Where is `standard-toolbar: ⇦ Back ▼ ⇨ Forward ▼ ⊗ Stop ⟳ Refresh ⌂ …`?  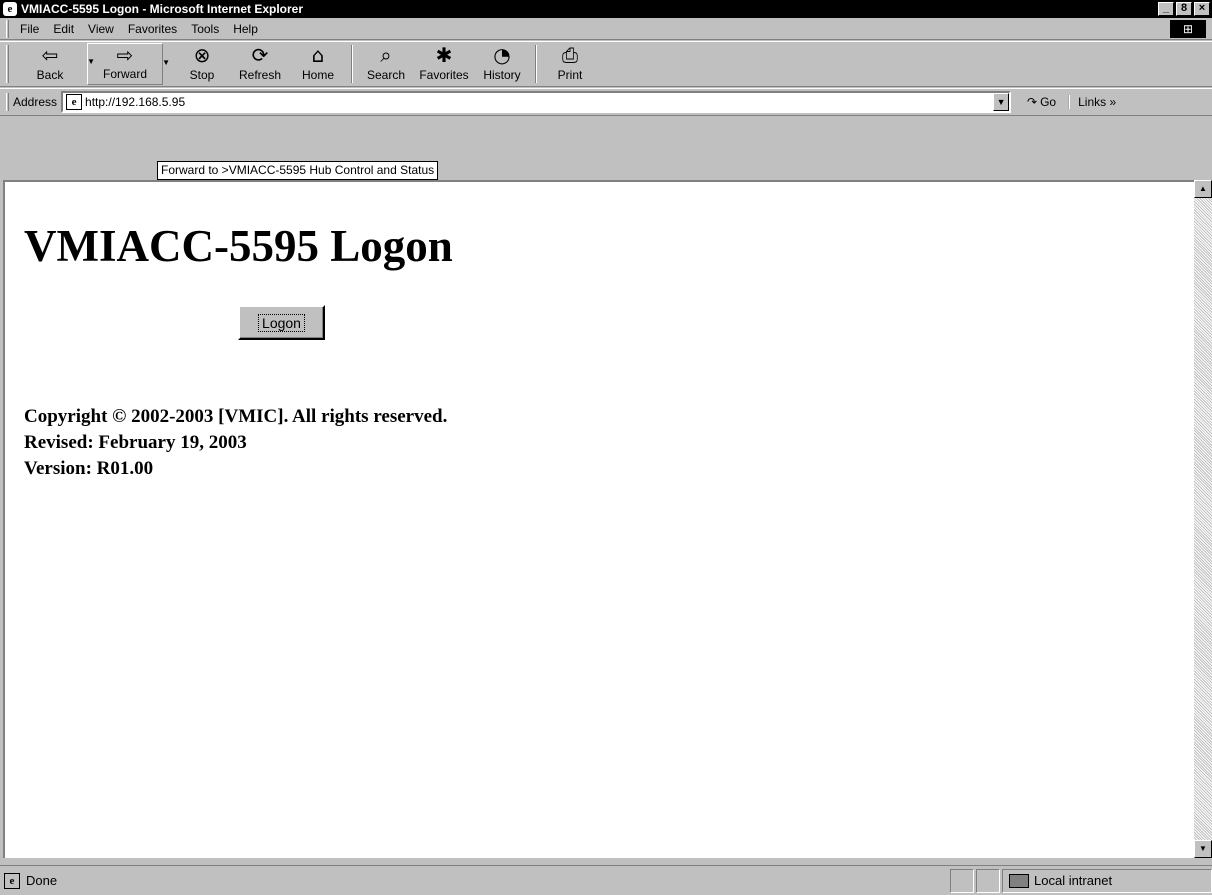 standard-toolbar: ⇦ Back ▼ ⇨ Forward ▼ ⊗ Stop ⟳ Refresh ⌂ … is located at coordinates (606, 64).